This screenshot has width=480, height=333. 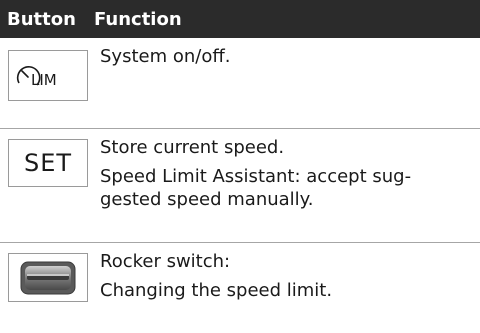 I want to click on svg-text: LIM, so click(x=44, y=80).